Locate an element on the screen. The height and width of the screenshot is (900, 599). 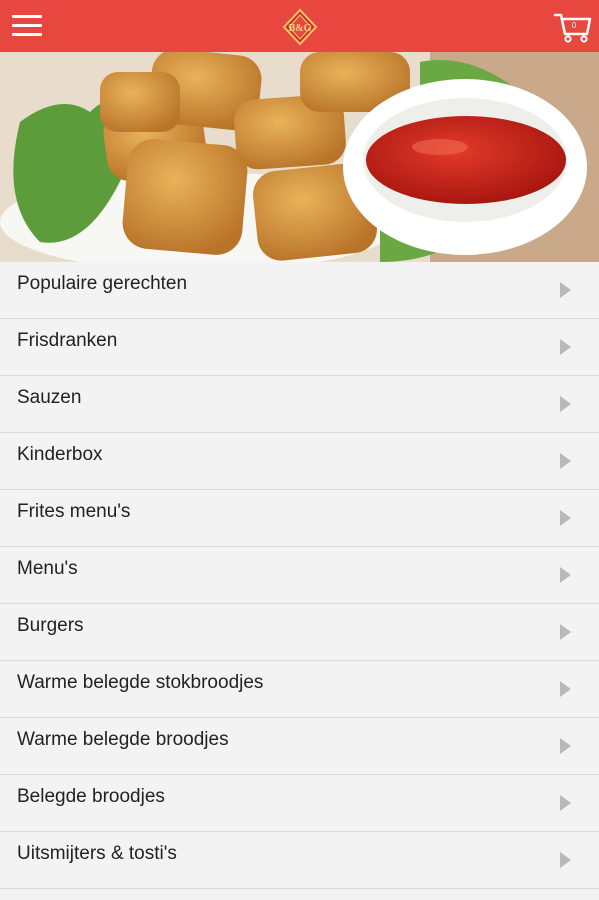
category-label: Populaire gerechten is located at coordinates (102, 283).